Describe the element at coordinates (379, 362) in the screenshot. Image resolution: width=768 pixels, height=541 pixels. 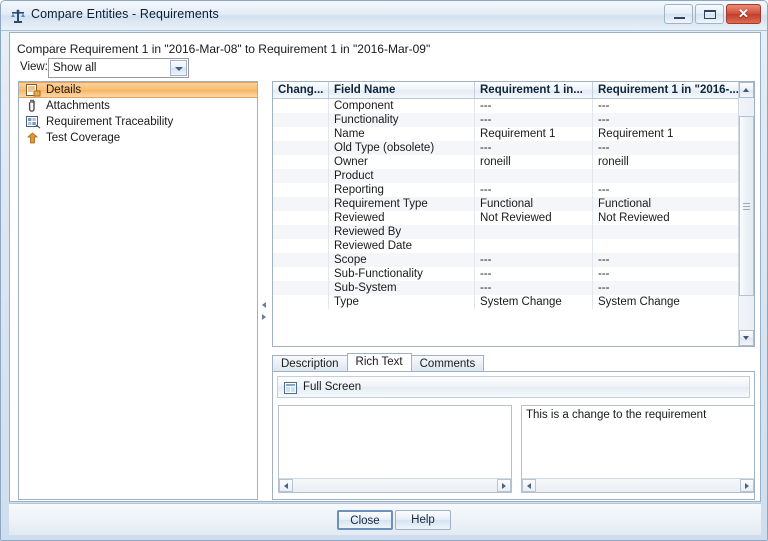
I see `tab-rich-text: Rich Text` at that location.